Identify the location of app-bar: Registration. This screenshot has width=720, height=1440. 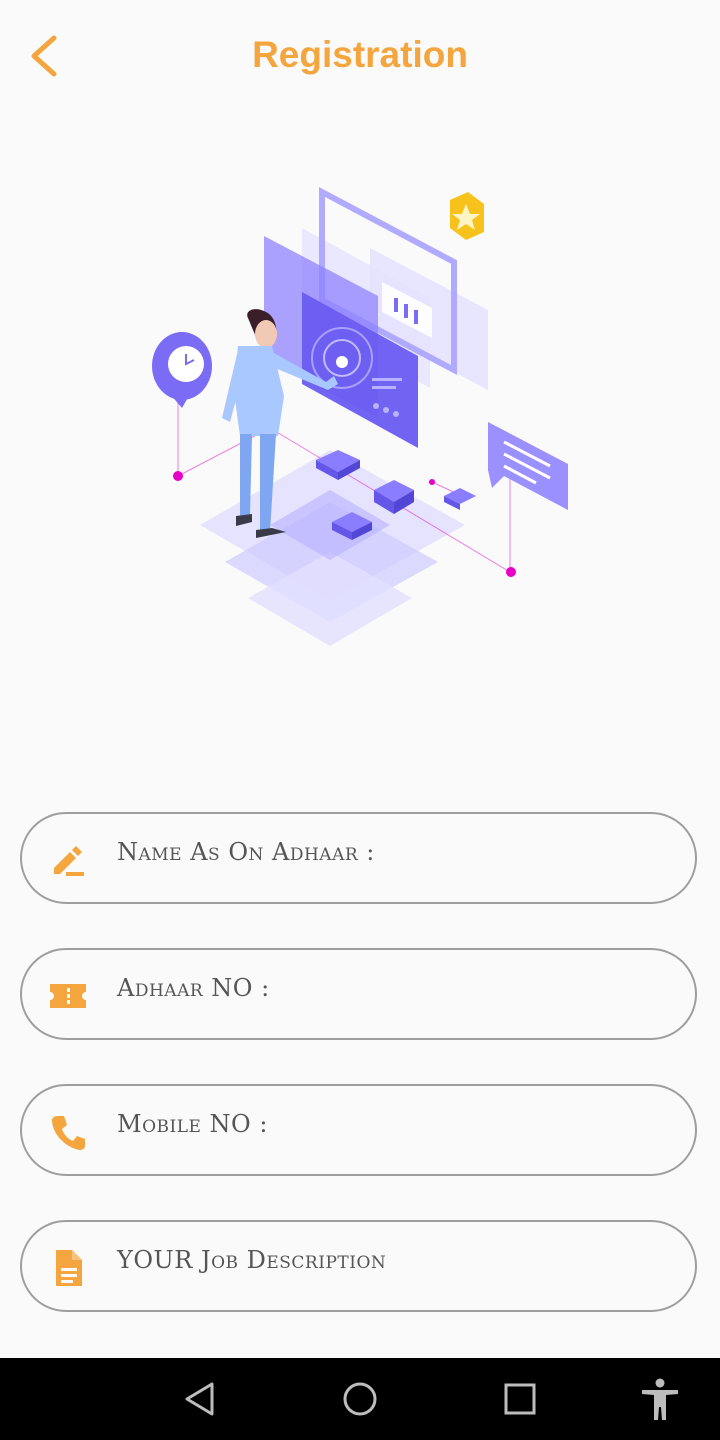
(360, 56).